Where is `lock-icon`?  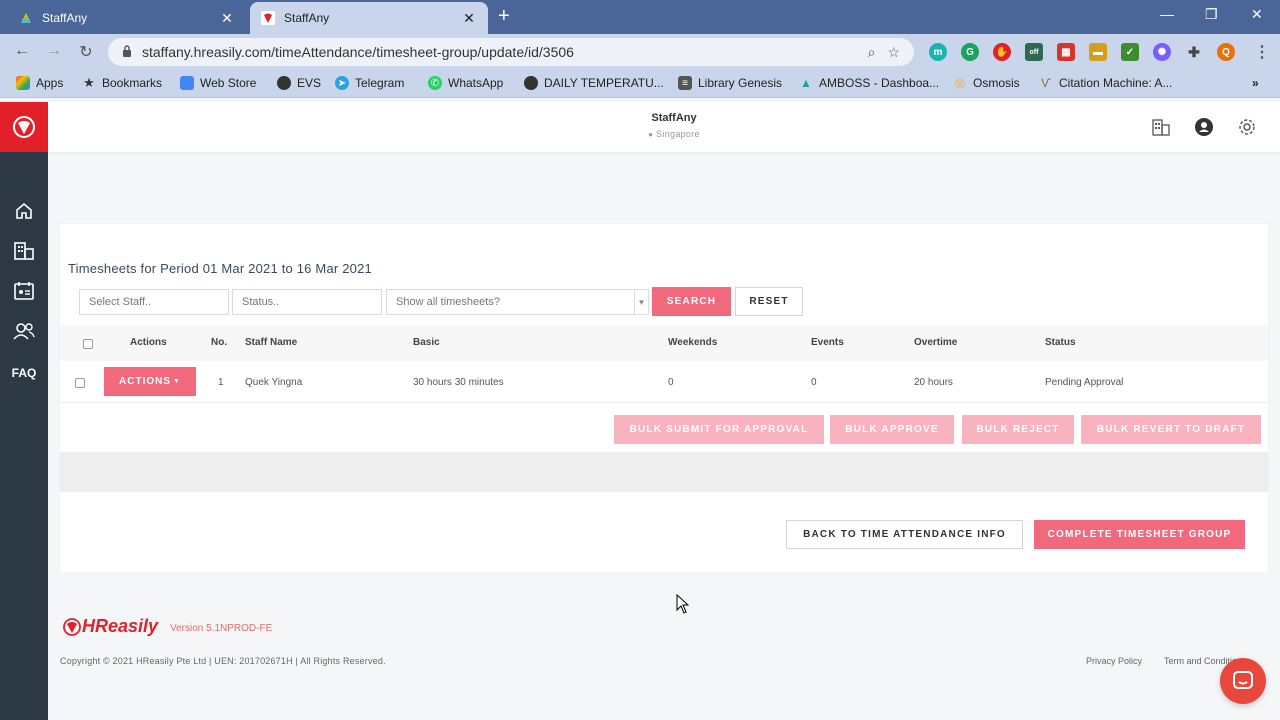
lock-icon is located at coordinates (128, 52).